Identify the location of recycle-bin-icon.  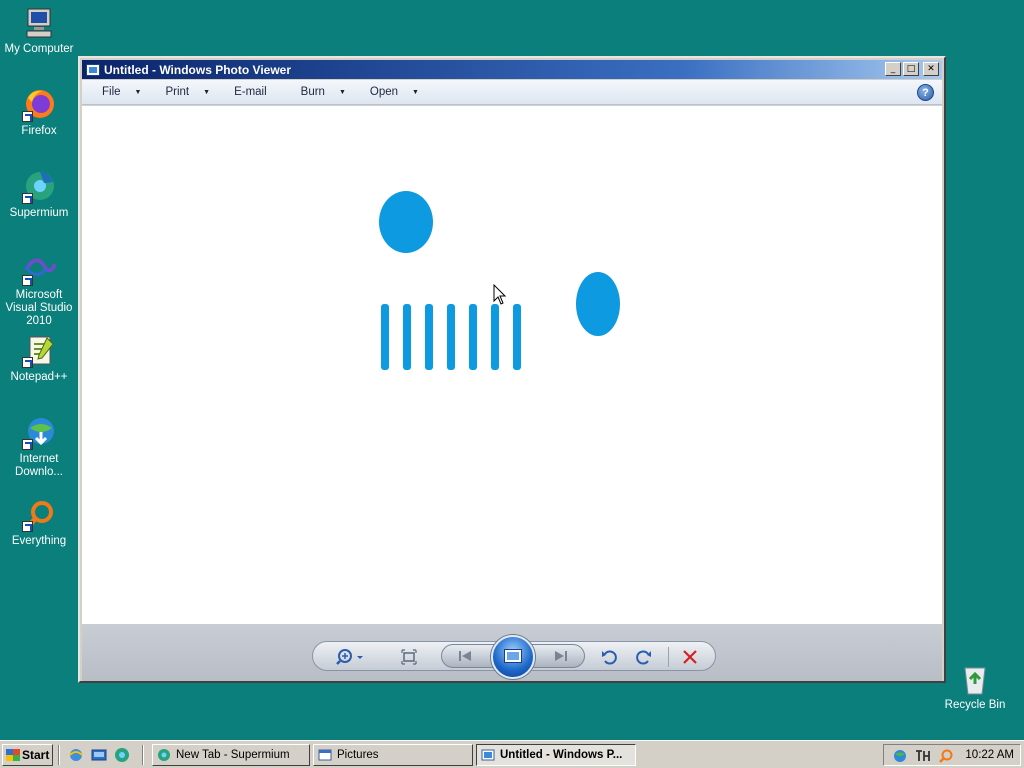
(975, 679).